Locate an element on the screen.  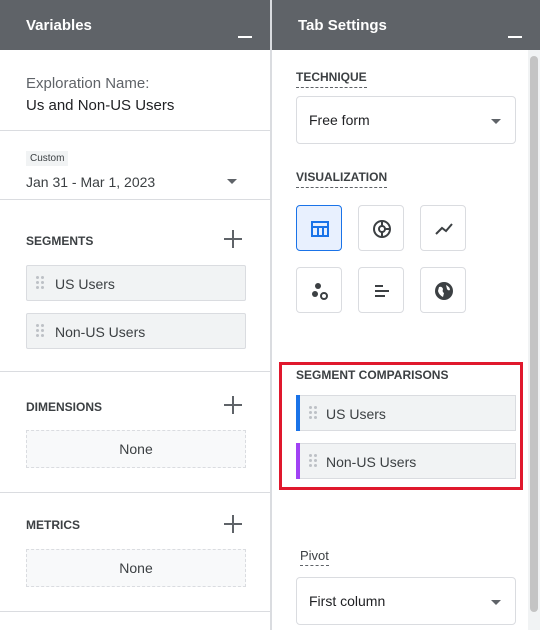
segment-comparisons-highlight-box is located at coordinates (401, 426).